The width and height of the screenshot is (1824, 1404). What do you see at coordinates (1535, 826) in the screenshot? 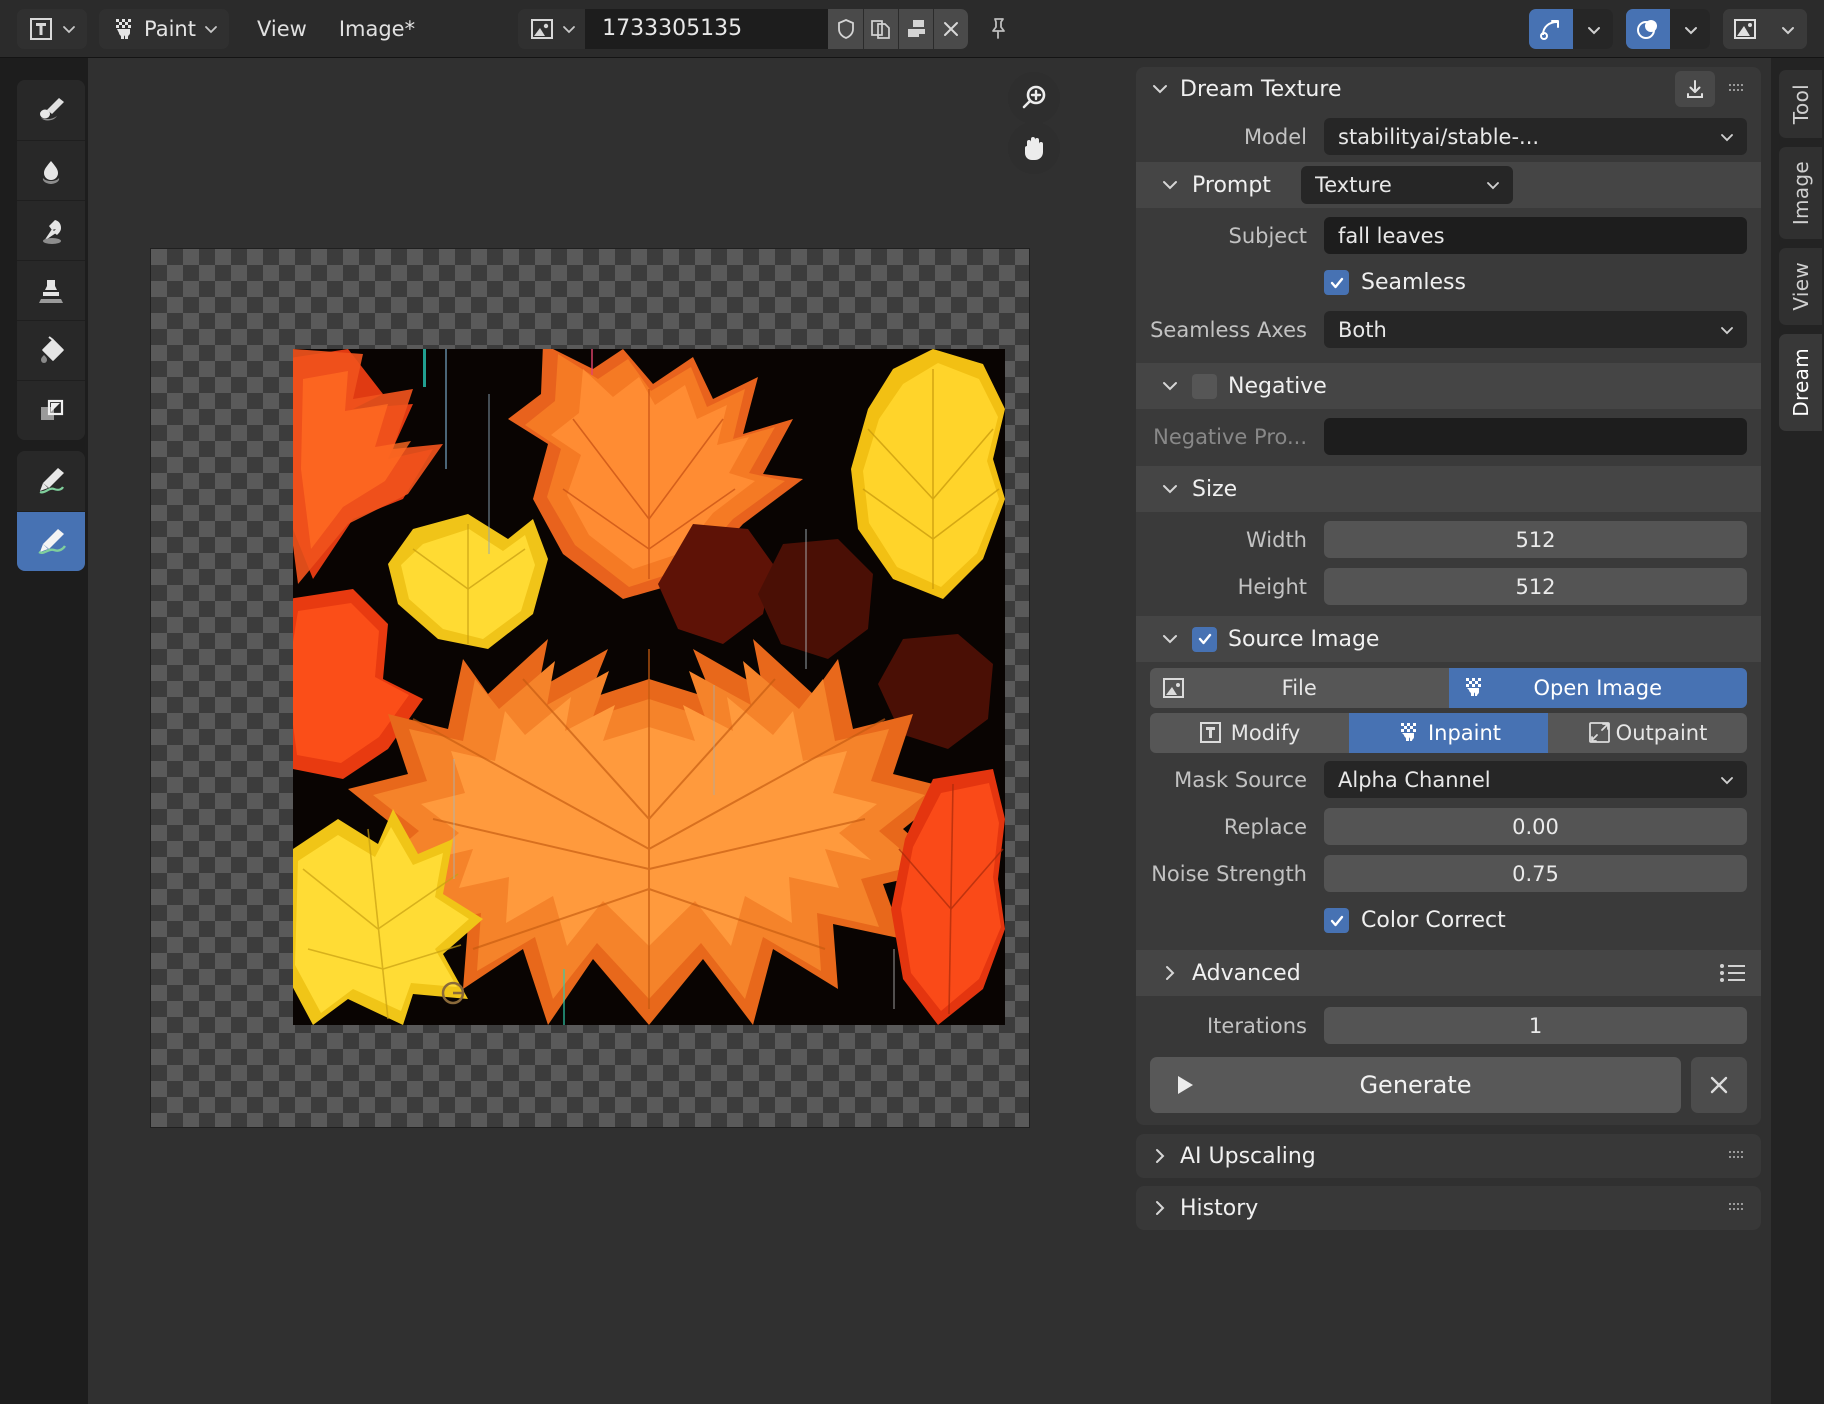
I see `replace-input: 0.00` at bounding box center [1535, 826].